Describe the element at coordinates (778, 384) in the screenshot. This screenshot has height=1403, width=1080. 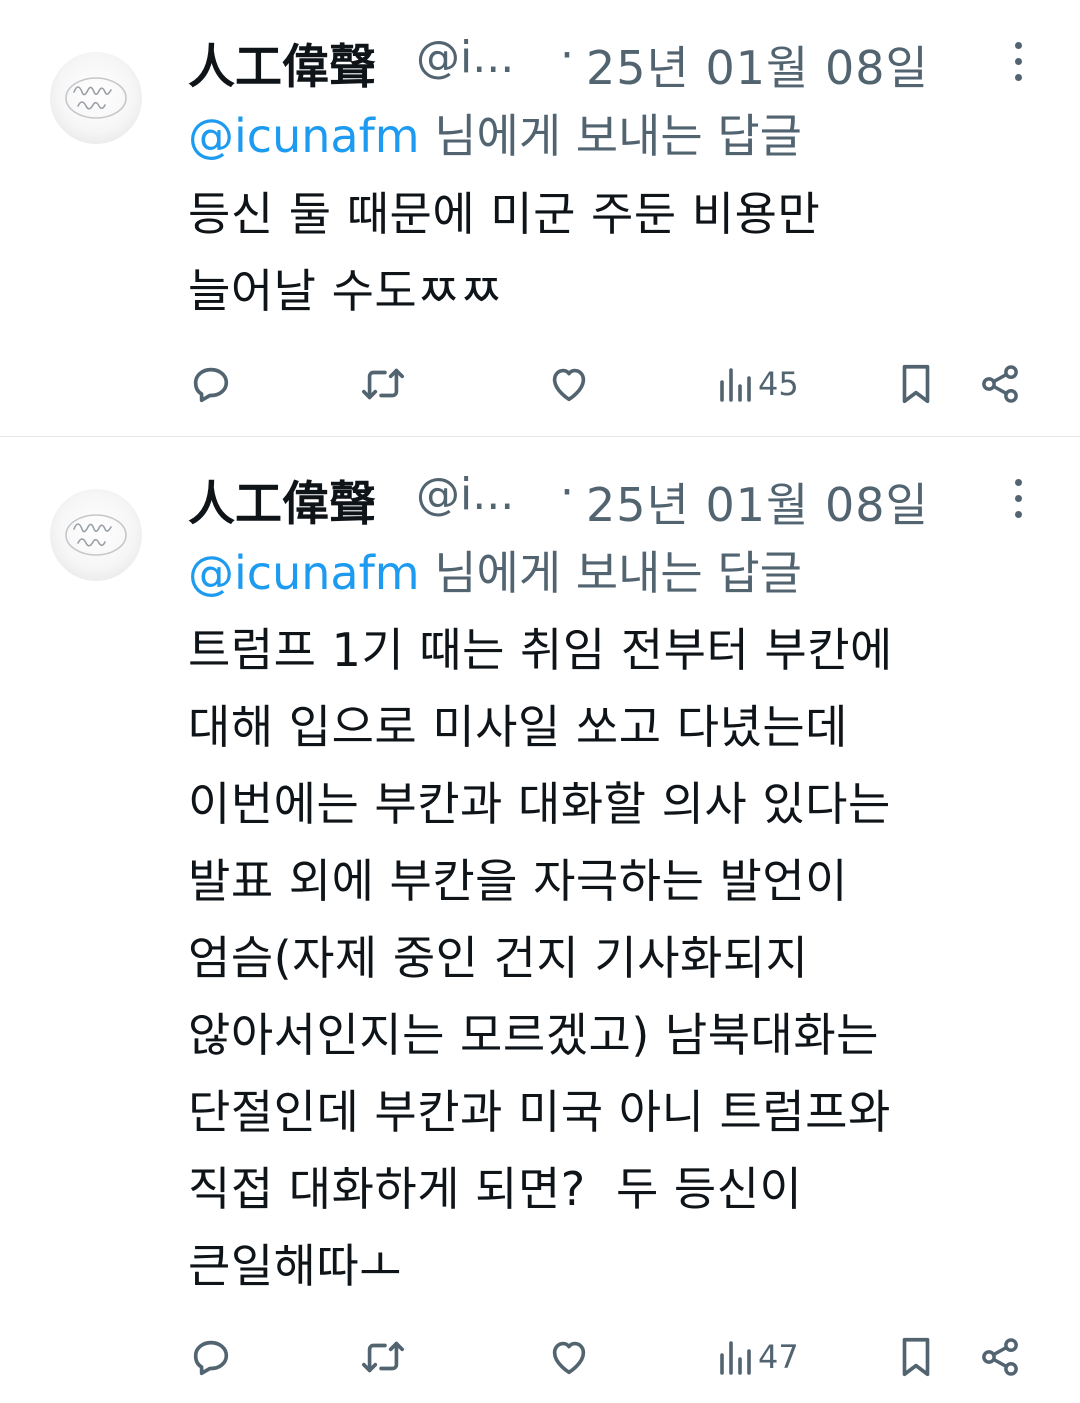
I see `views-count: 45` at that location.